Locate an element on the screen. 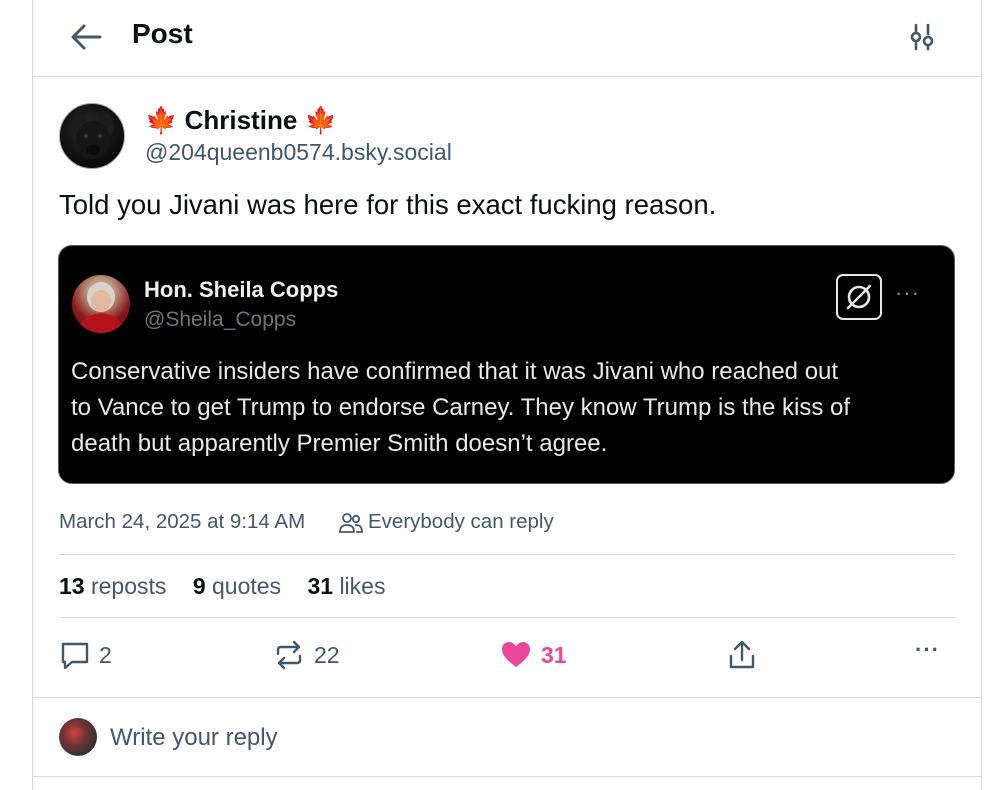 Image resolution: width=1000 pixels, height=790 pixels. sliders-icon is located at coordinates (922, 37).